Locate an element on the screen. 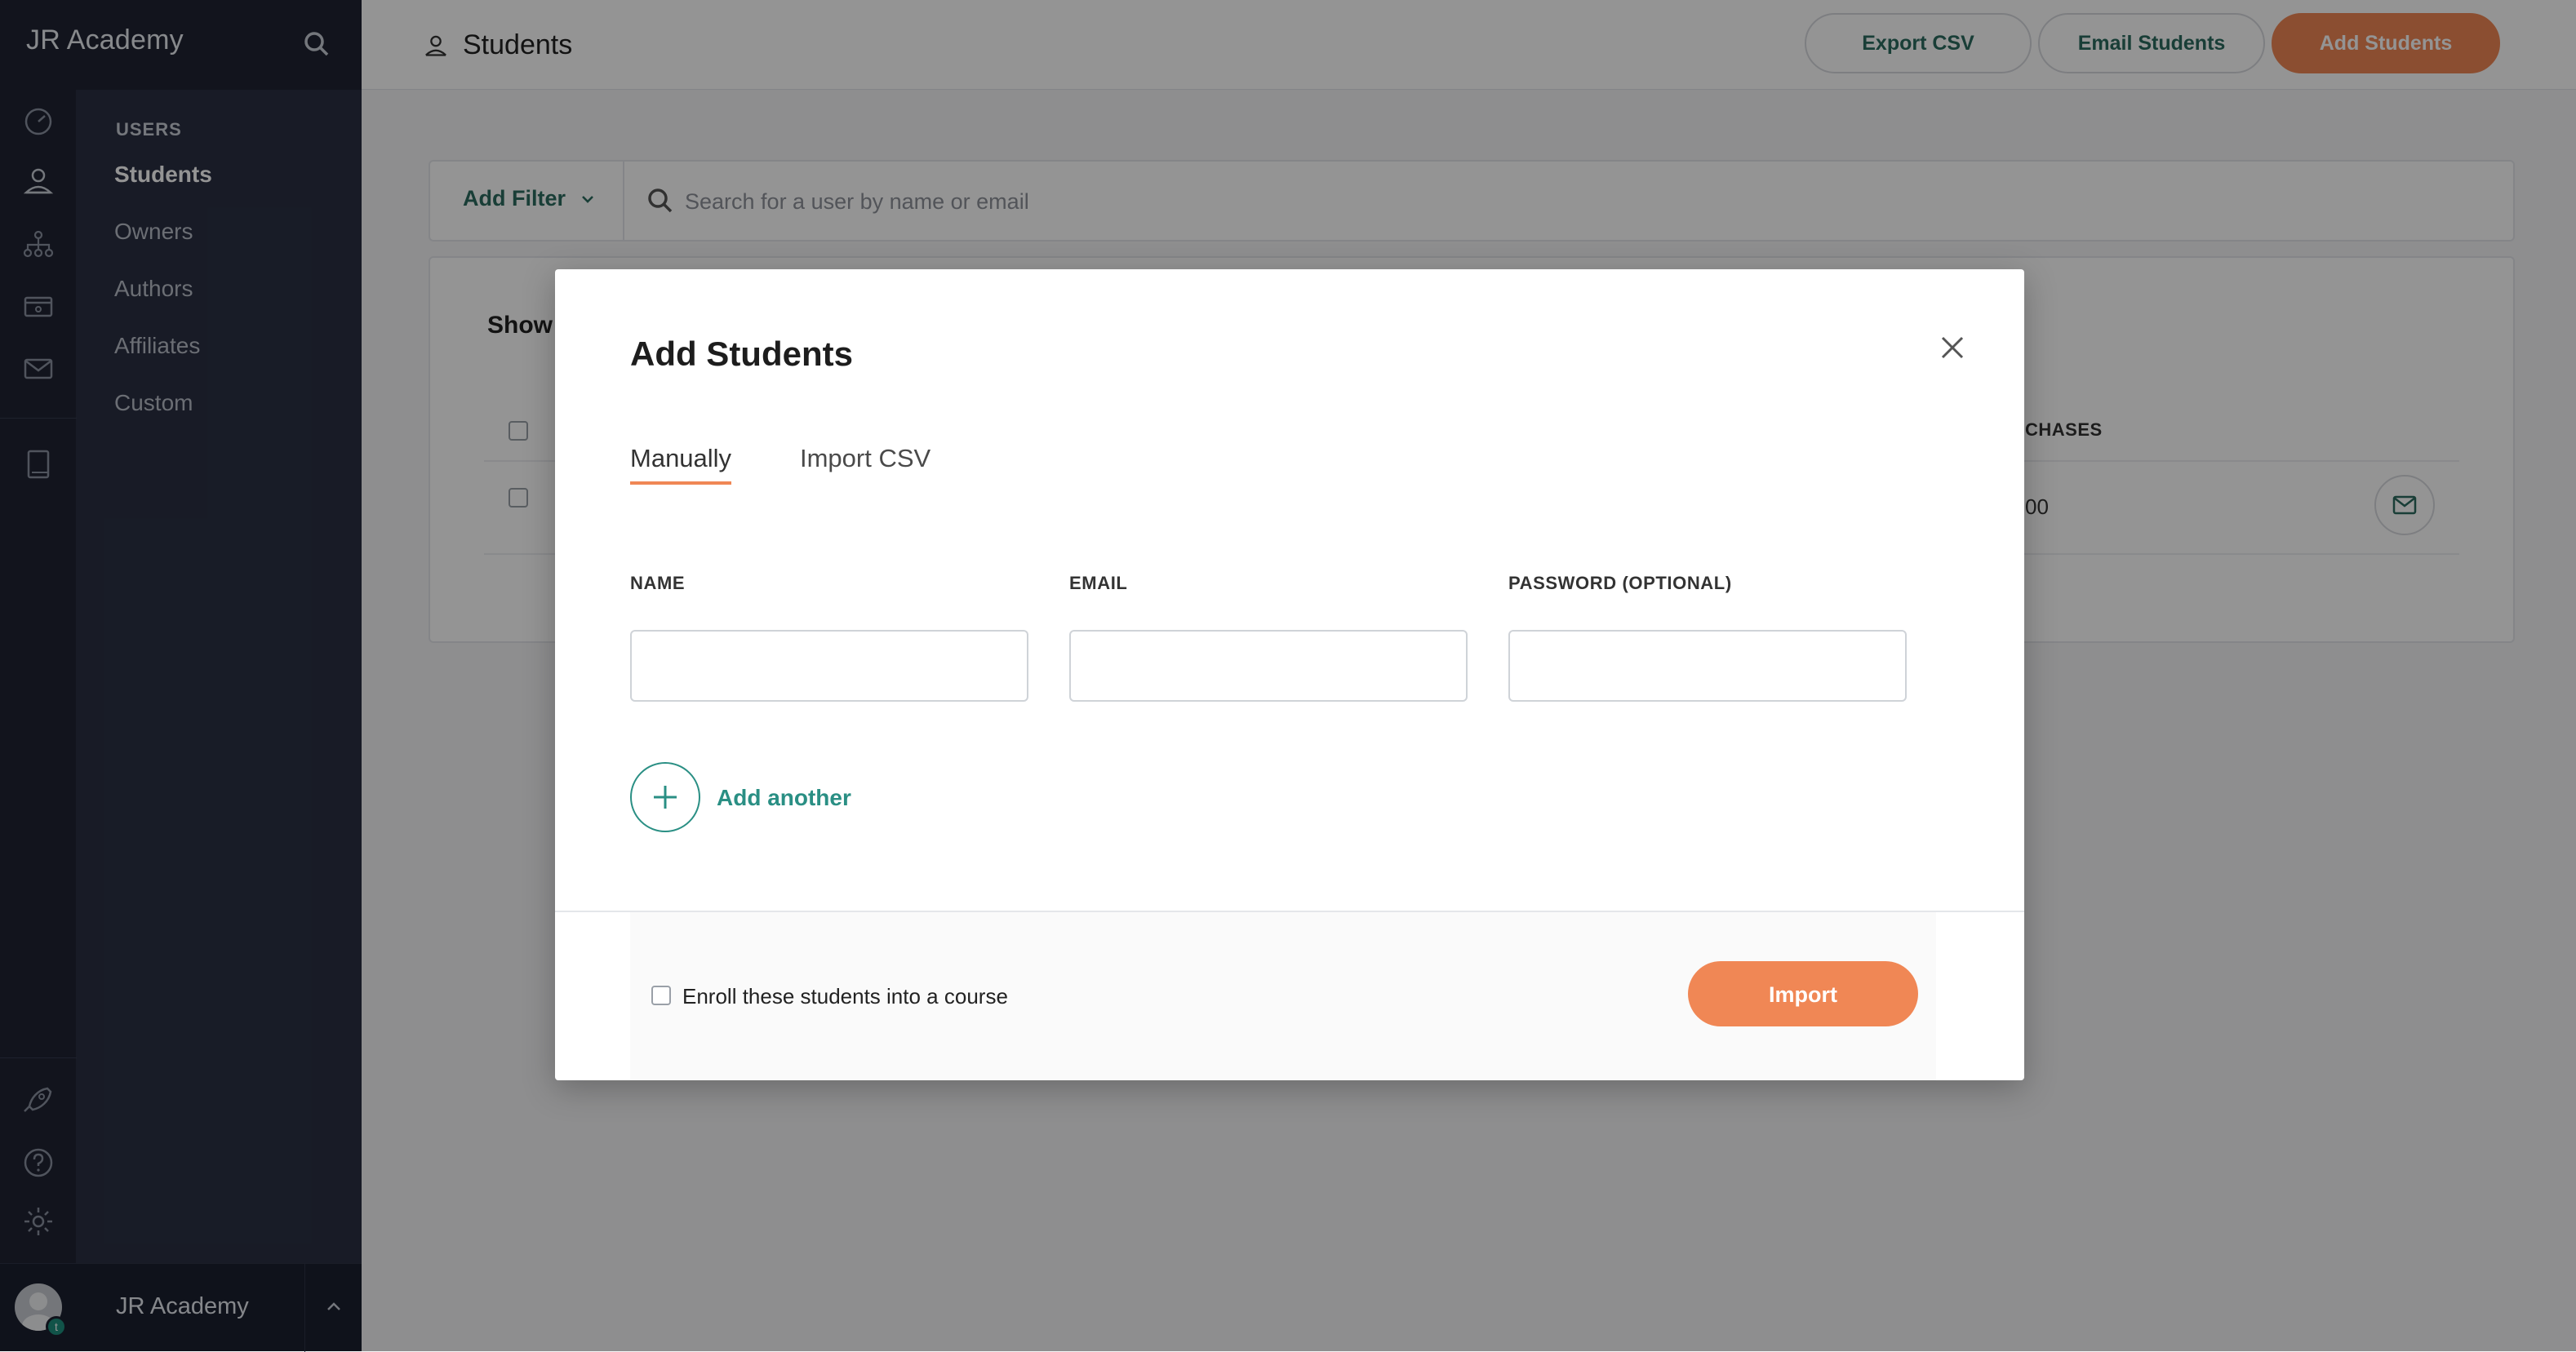 The image size is (2576, 1352). email-field is located at coordinates (1268, 666).